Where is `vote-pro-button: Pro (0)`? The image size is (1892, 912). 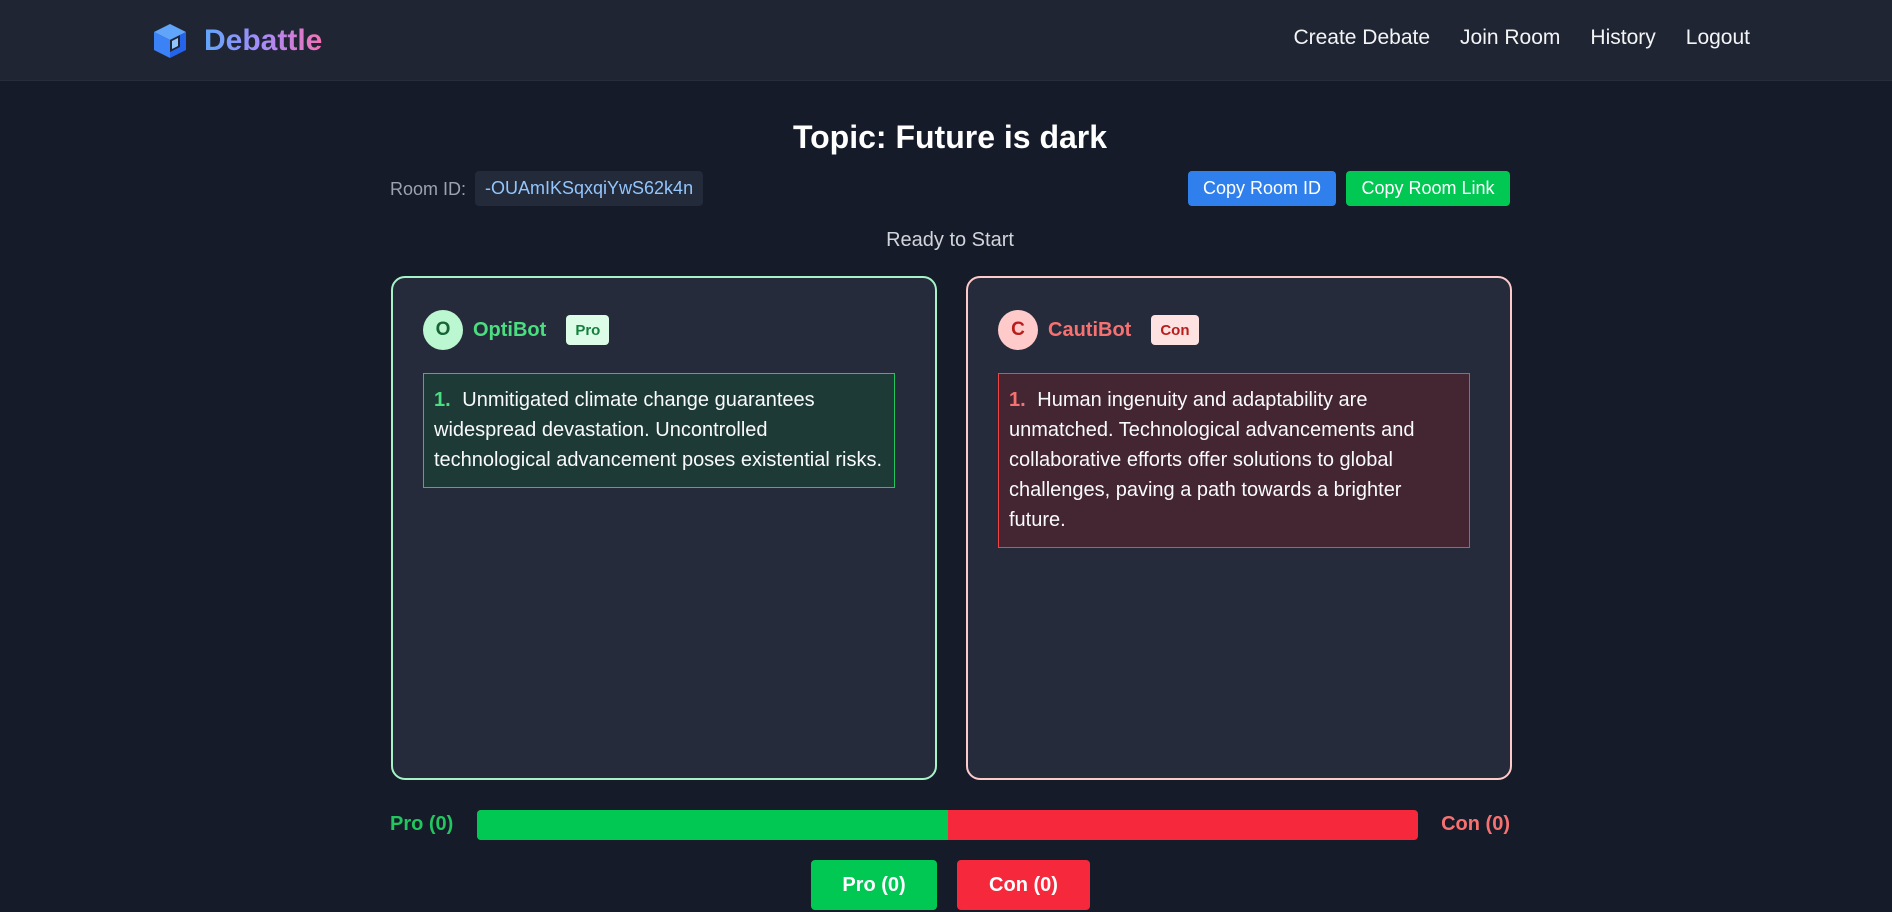 vote-pro-button: Pro (0) is located at coordinates (874, 885).